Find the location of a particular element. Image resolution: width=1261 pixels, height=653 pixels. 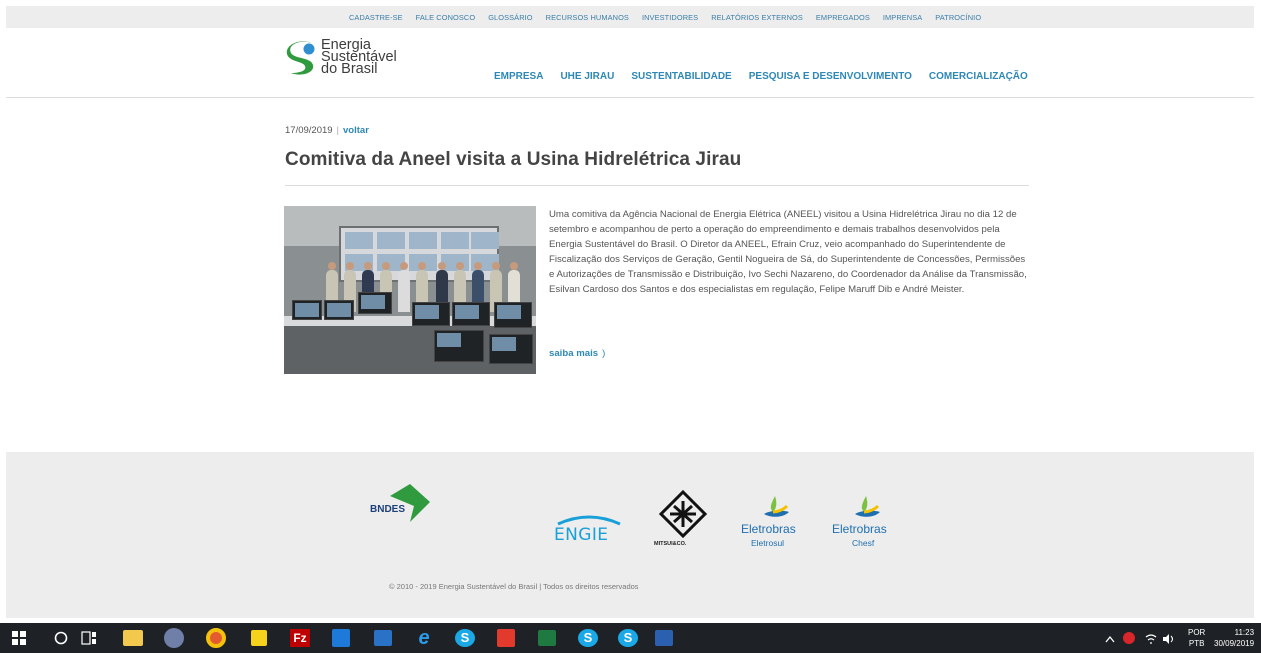

eletrobras-chesf-logo: Eletrobras Chesf is located at coordinates (867, 520).